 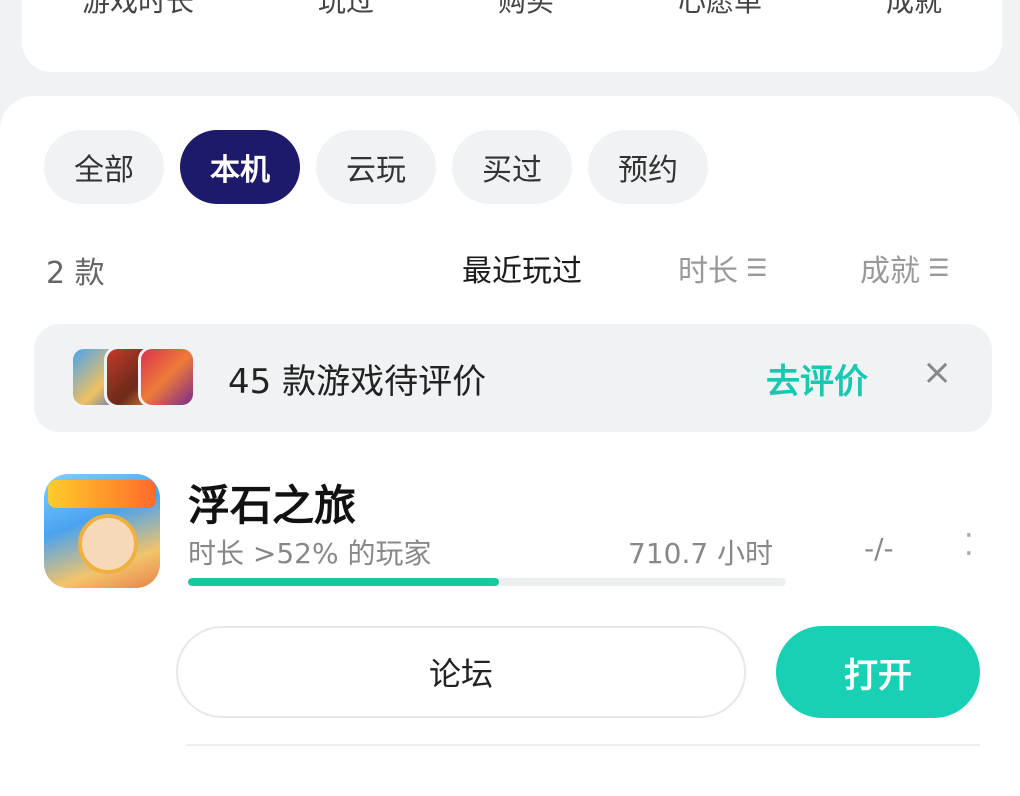 I want to click on review-banner-text: 45 款游戏待评价, so click(x=357, y=382).